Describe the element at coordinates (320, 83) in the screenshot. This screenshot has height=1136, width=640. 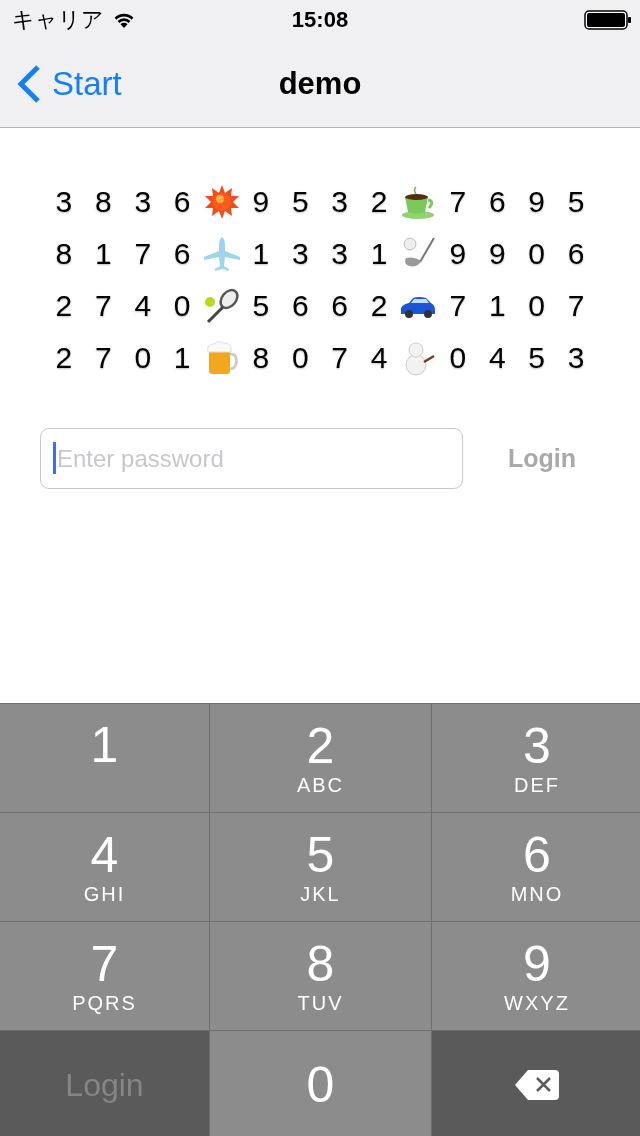
I see `screen-title: demo` at that location.